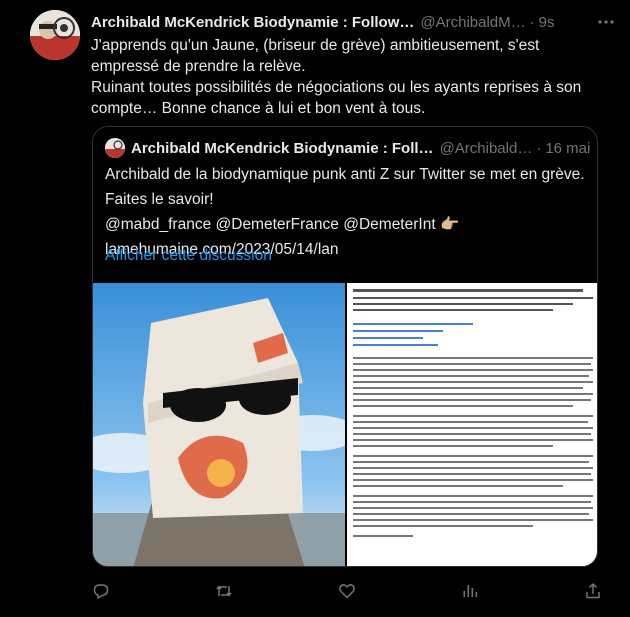 The width and height of the screenshot is (630, 617). I want to click on reply-icon, so click(101, 591).